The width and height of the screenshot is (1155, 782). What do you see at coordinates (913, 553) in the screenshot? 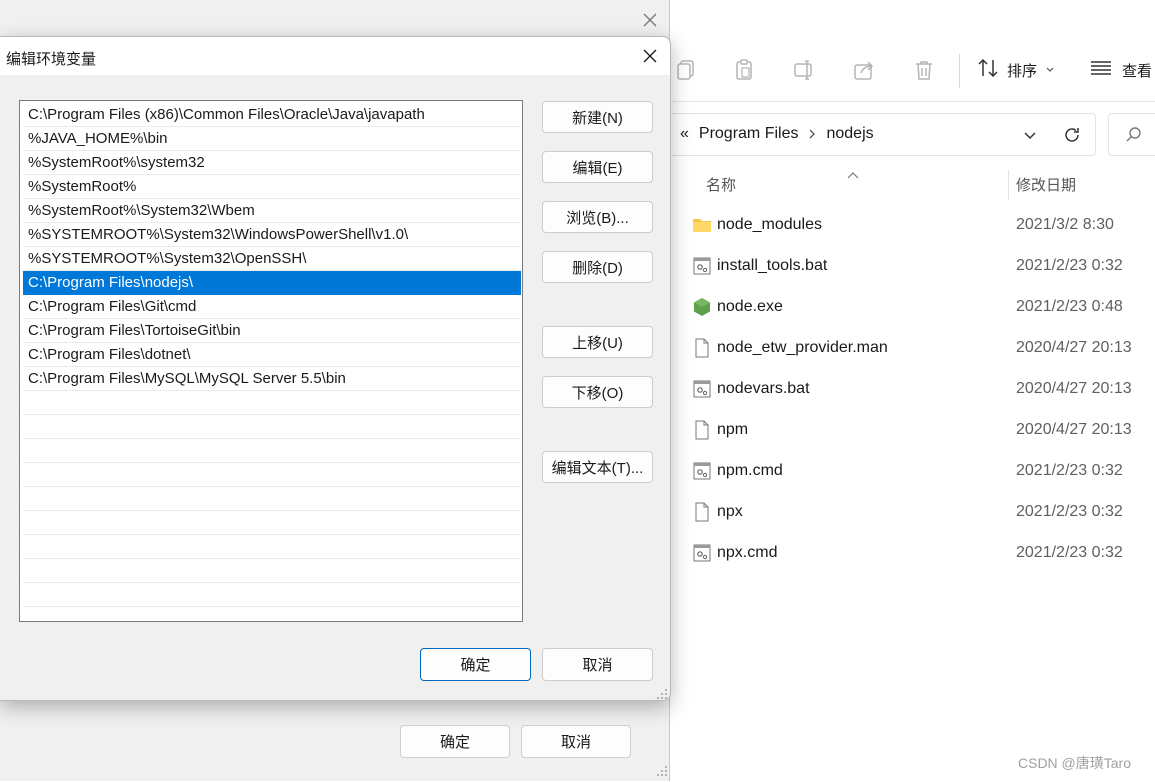
I see `file-list-item: npx.cmd 2021/2/23 0:32` at bounding box center [913, 553].